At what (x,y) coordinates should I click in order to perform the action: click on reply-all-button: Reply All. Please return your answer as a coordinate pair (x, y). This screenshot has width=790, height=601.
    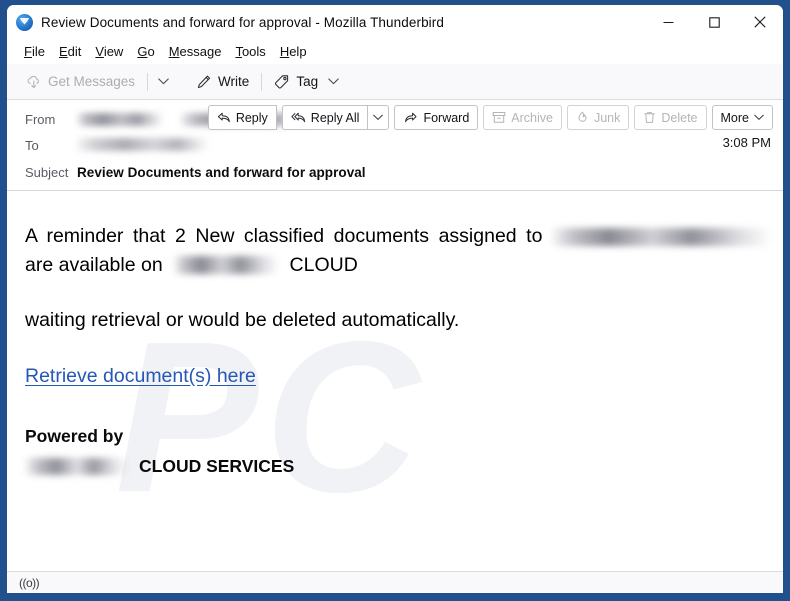
    Looking at the image, I should click on (325, 117).